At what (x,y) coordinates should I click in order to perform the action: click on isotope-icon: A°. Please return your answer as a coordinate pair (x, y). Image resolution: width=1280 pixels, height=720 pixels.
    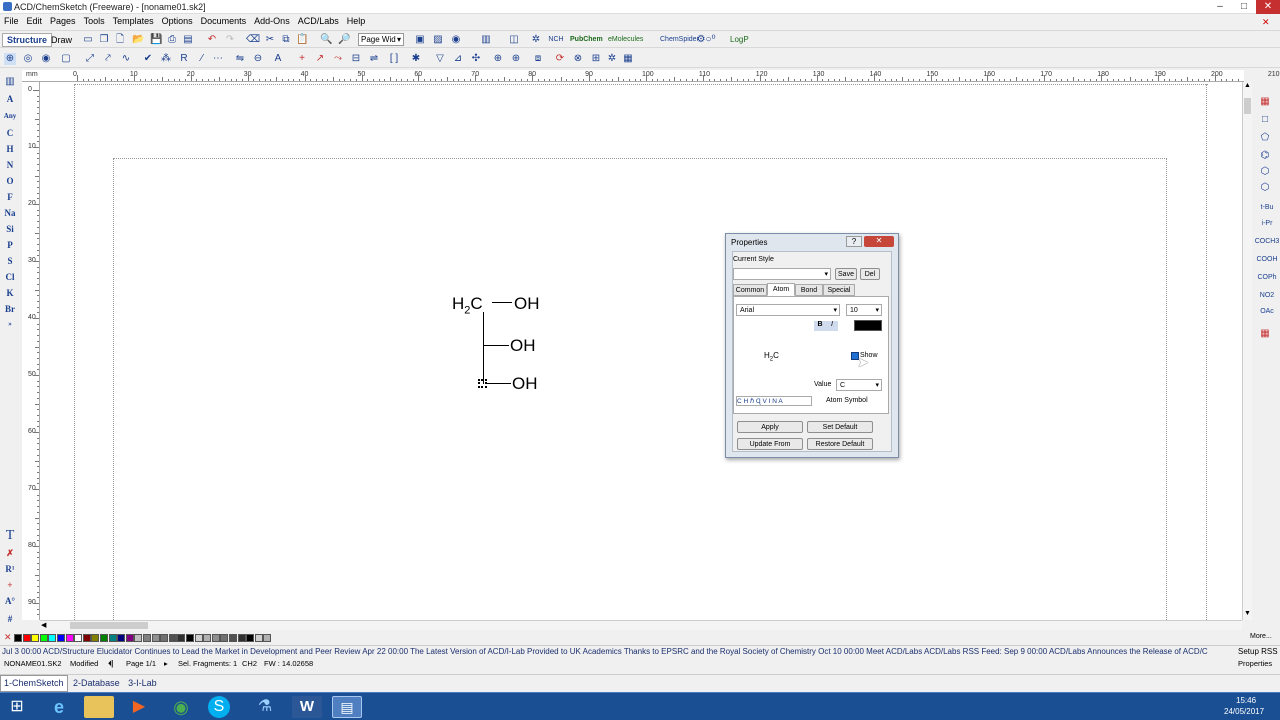
    Looking at the image, I should click on (10, 601).